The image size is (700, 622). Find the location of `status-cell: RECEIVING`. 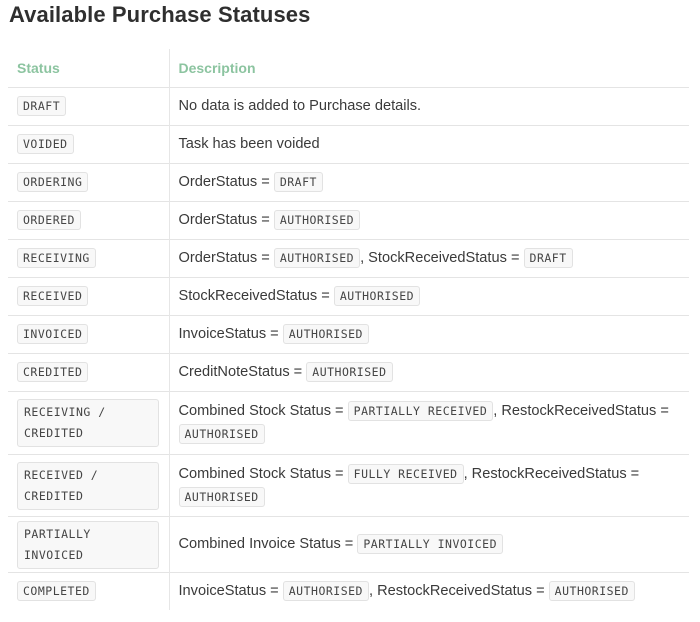

status-cell: RECEIVING is located at coordinates (88, 258).